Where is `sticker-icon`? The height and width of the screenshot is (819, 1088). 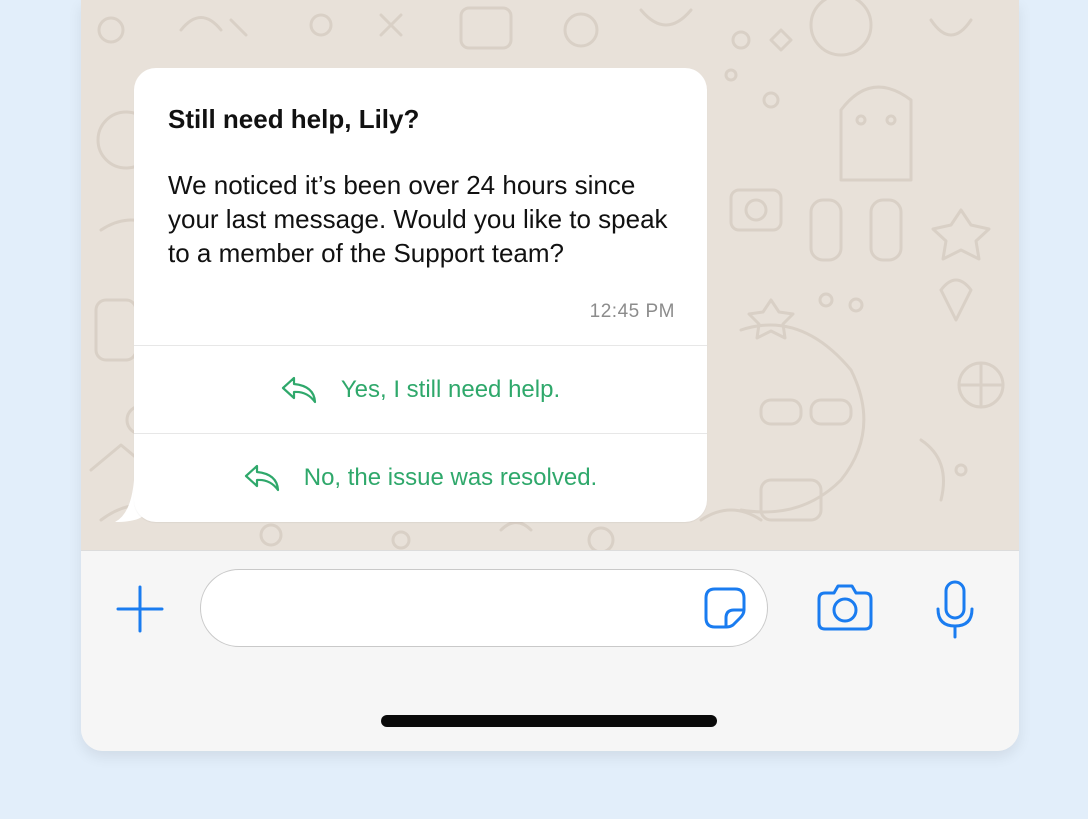 sticker-icon is located at coordinates (725, 608).